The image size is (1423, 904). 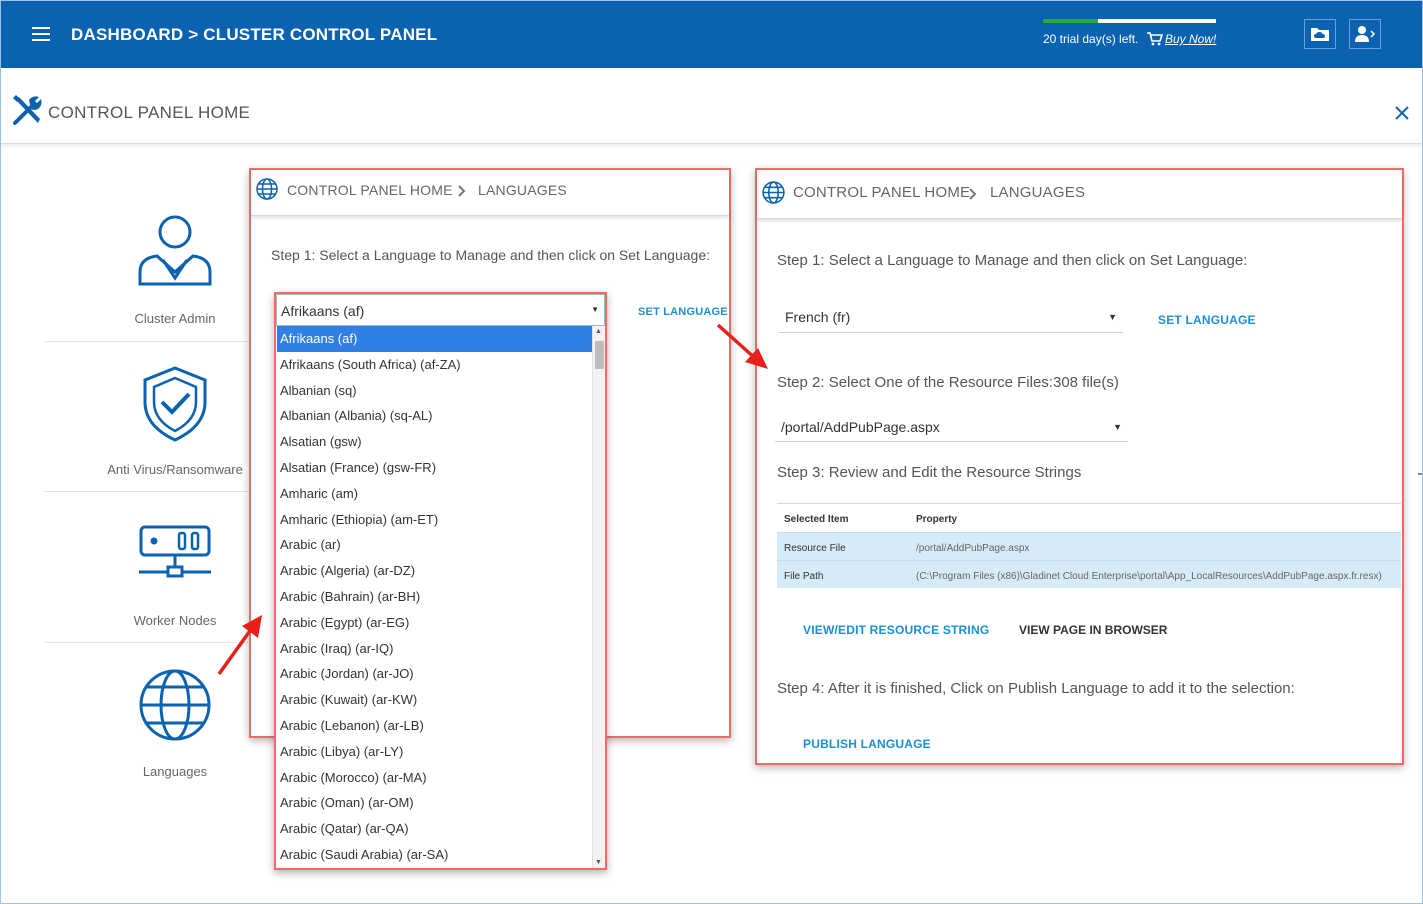 I want to click on buy-now-link: Buy Now!, so click(x=1190, y=39).